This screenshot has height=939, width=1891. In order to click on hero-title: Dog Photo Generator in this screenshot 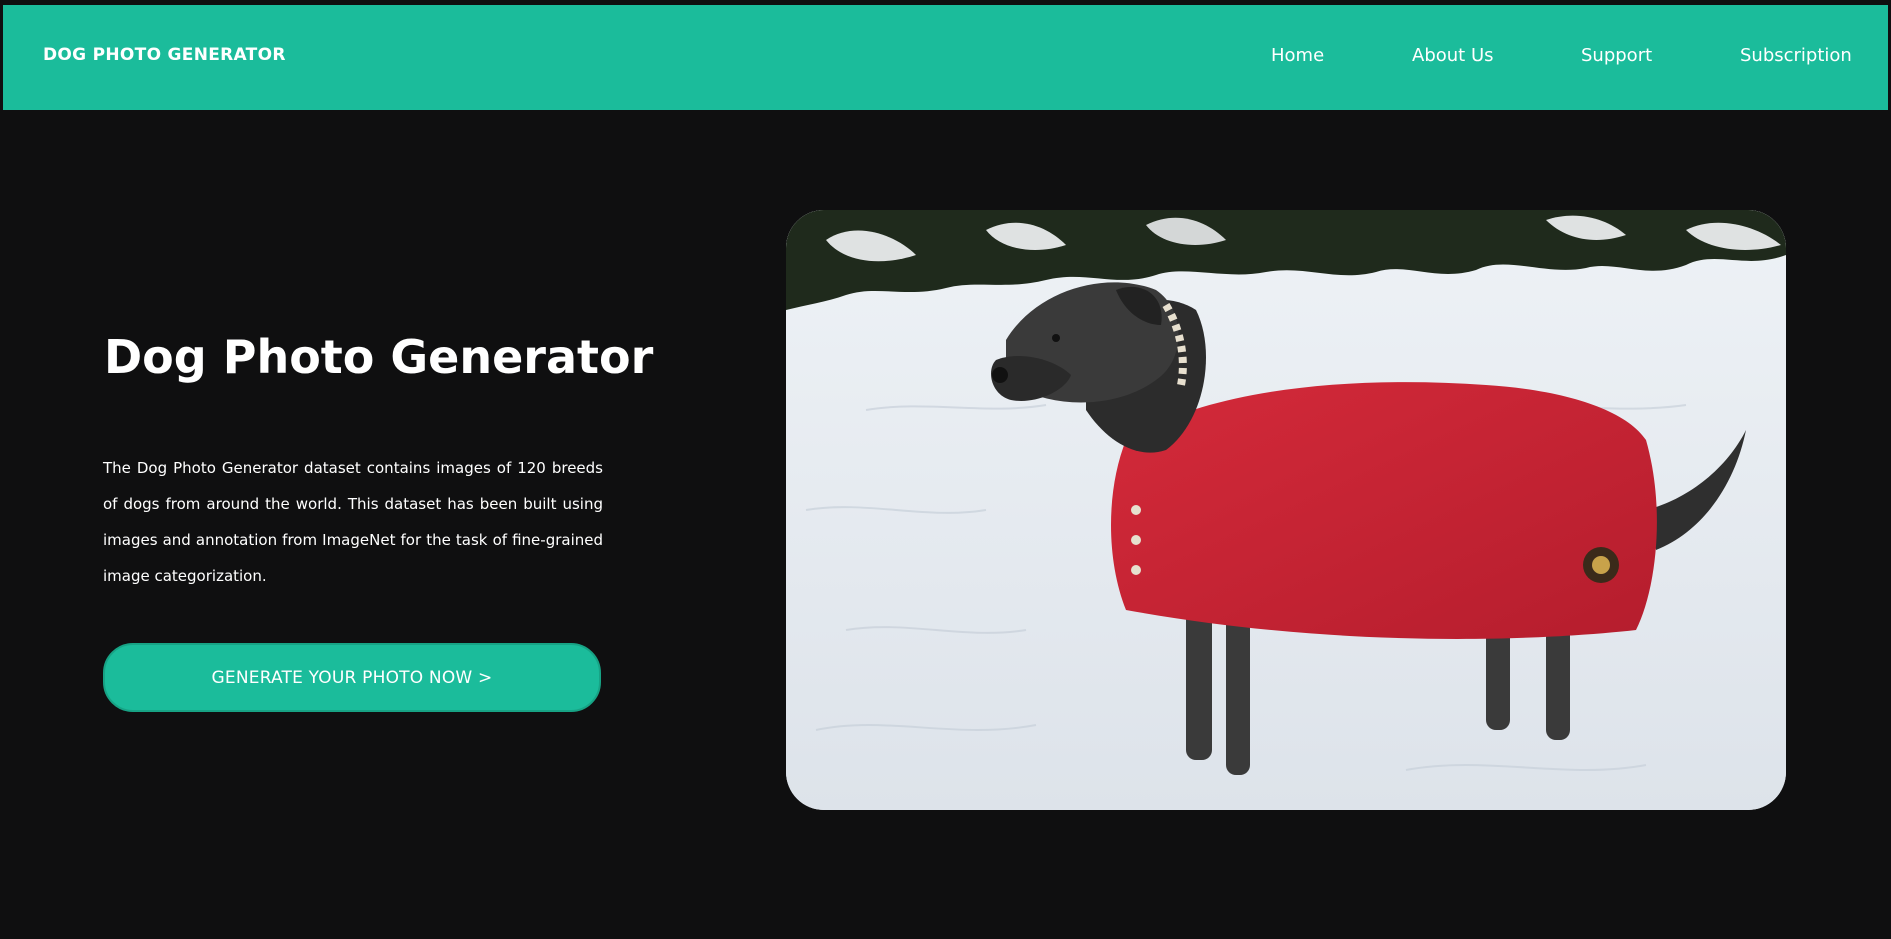, I will do `click(379, 357)`.